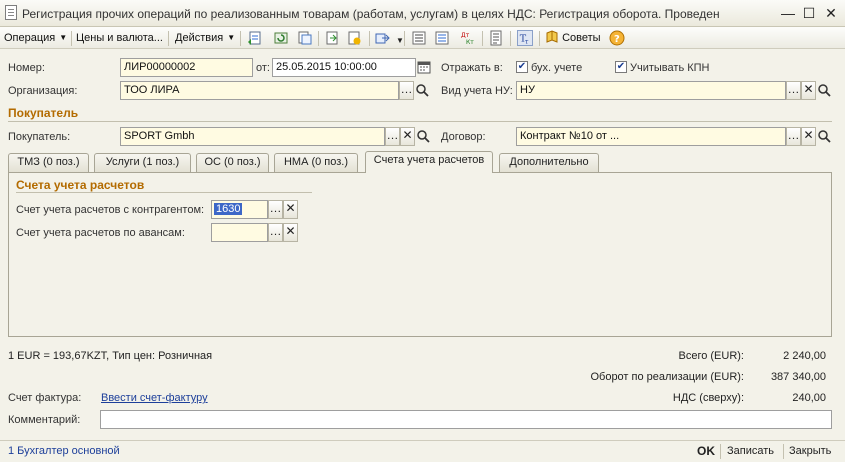 This screenshot has height=462, width=845. Describe the element at coordinates (651, 90) in the screenshot. I see `nu-type-field: НУ` at that location.